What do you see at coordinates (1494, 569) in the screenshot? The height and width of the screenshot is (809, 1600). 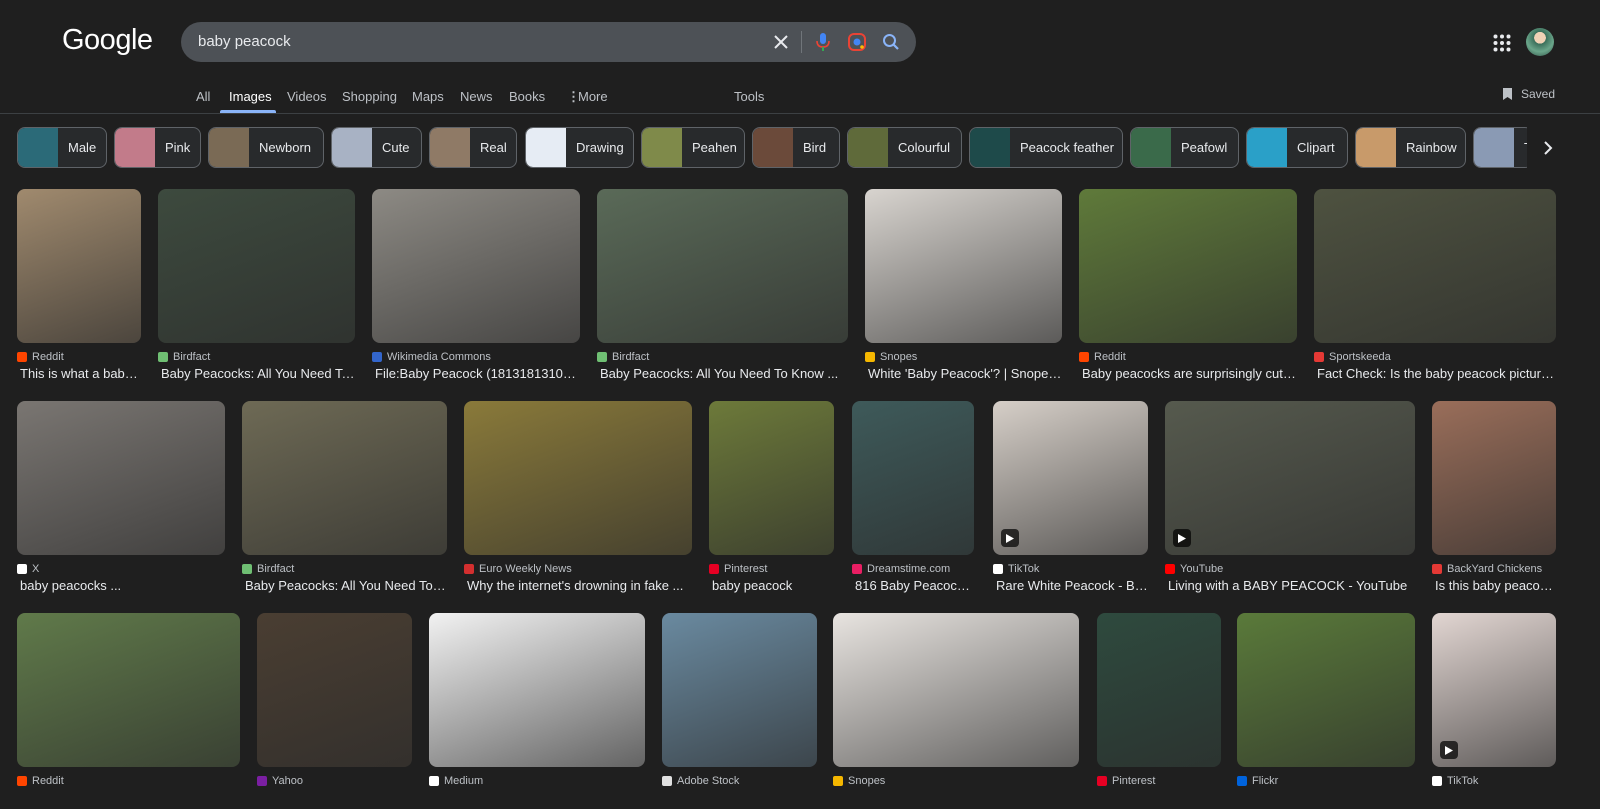 I see `result-source: BackYard Chickens` at bounding box center [1494, 569].